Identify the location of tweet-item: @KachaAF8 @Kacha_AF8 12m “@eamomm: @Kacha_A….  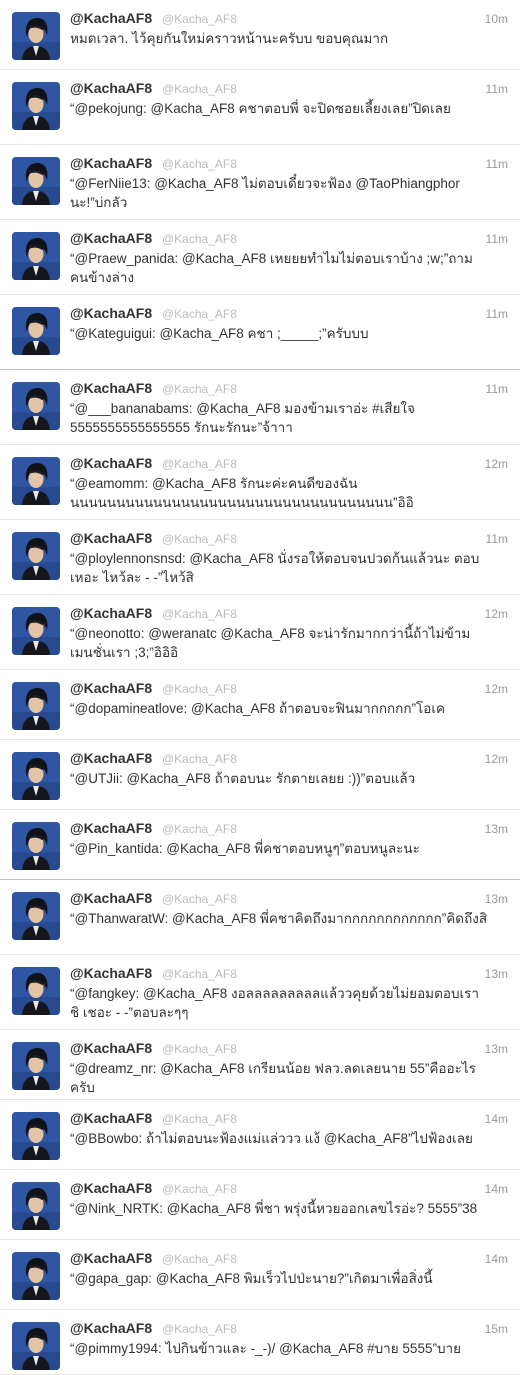
(260, 482).